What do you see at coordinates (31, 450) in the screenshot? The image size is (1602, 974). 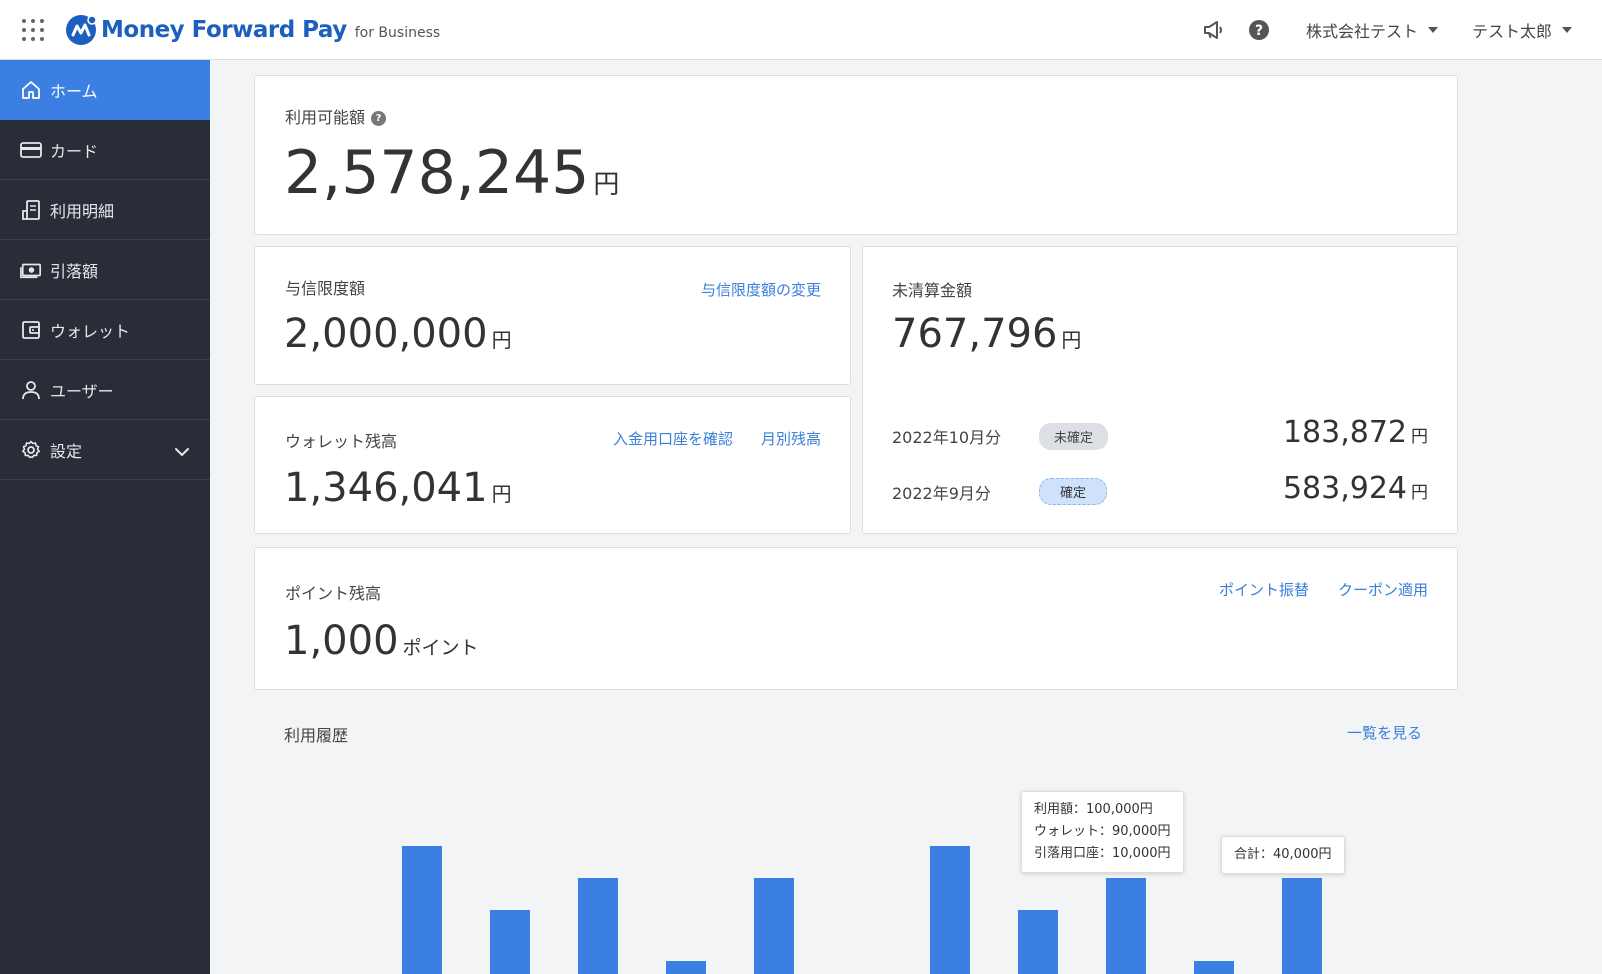 I see `gear-icon` at bounding box center [31, 450].